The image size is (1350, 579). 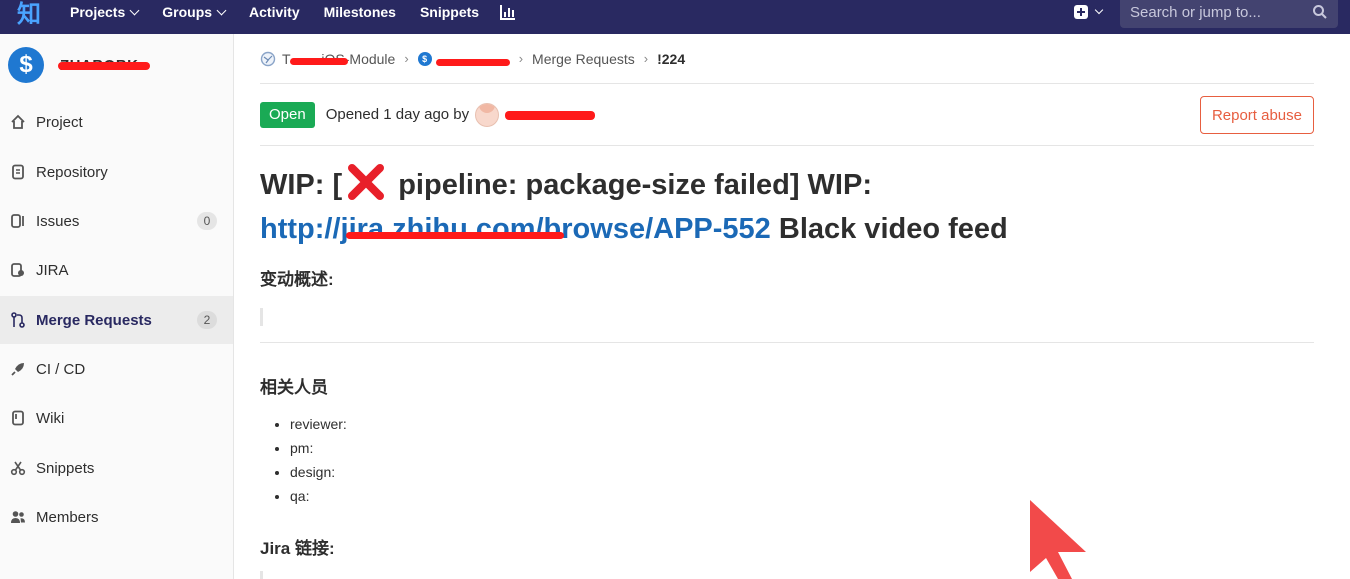 I want to click on merge-request-header: Open Opened 1 day ago by Report abuse, so click(x=787, y=115).